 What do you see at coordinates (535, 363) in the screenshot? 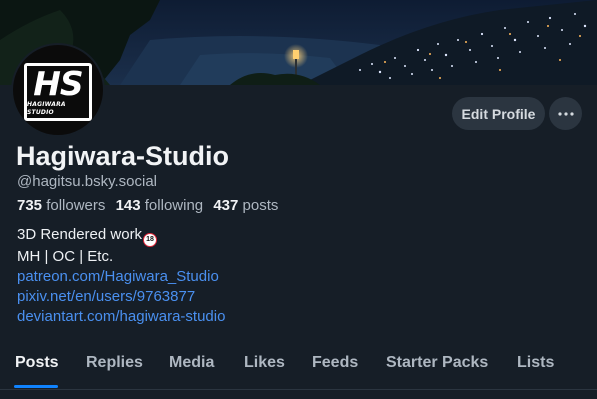
I see `tab-lists: Lists` at bounding box center [535, 363].